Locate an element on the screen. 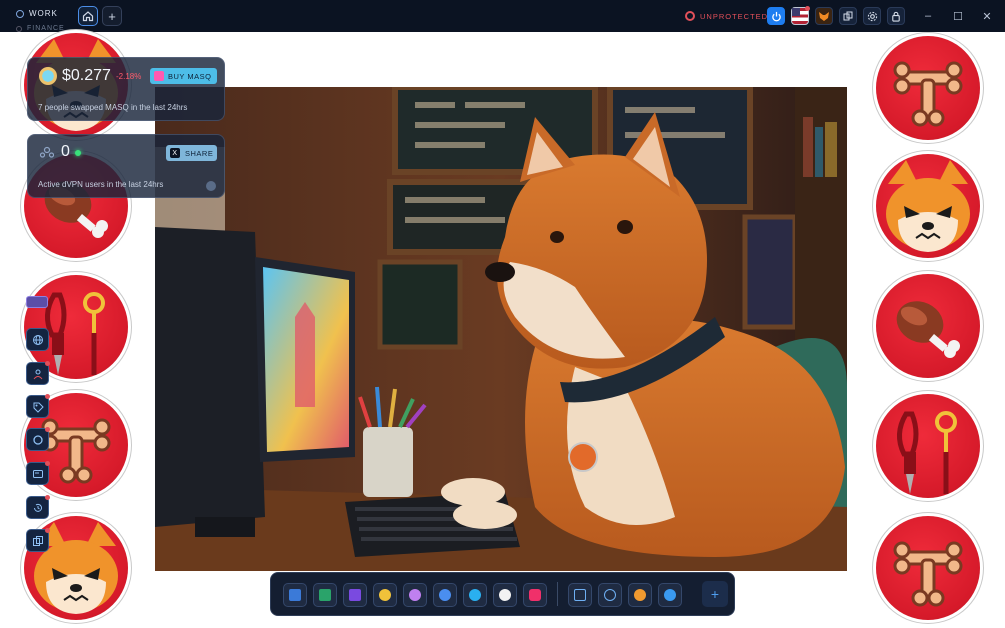 Image resolution: width=1005 pixels, height=628 pixels. dock-item-panda is located at coordinates (505, 595).